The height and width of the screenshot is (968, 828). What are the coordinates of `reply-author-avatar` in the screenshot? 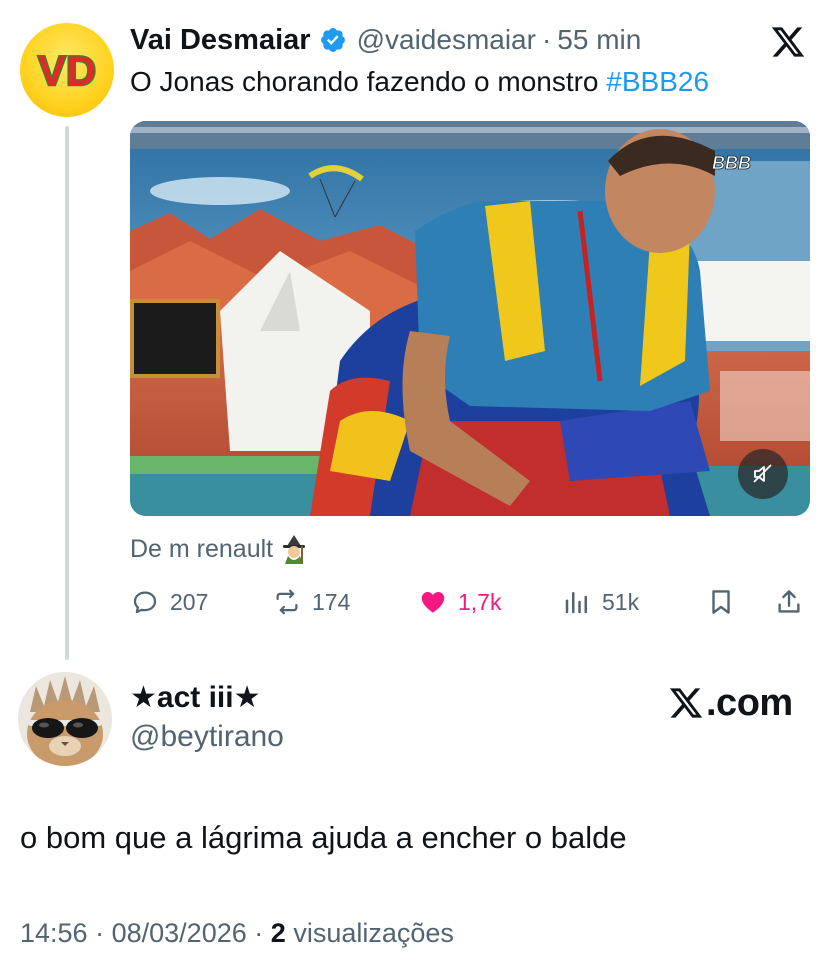 It's located at (65, 719).